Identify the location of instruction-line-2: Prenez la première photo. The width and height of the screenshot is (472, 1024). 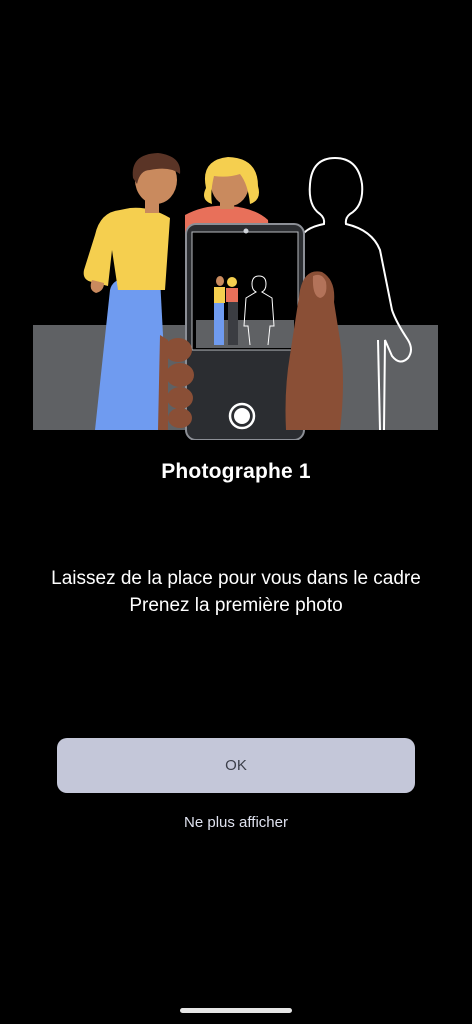
(236, 605).